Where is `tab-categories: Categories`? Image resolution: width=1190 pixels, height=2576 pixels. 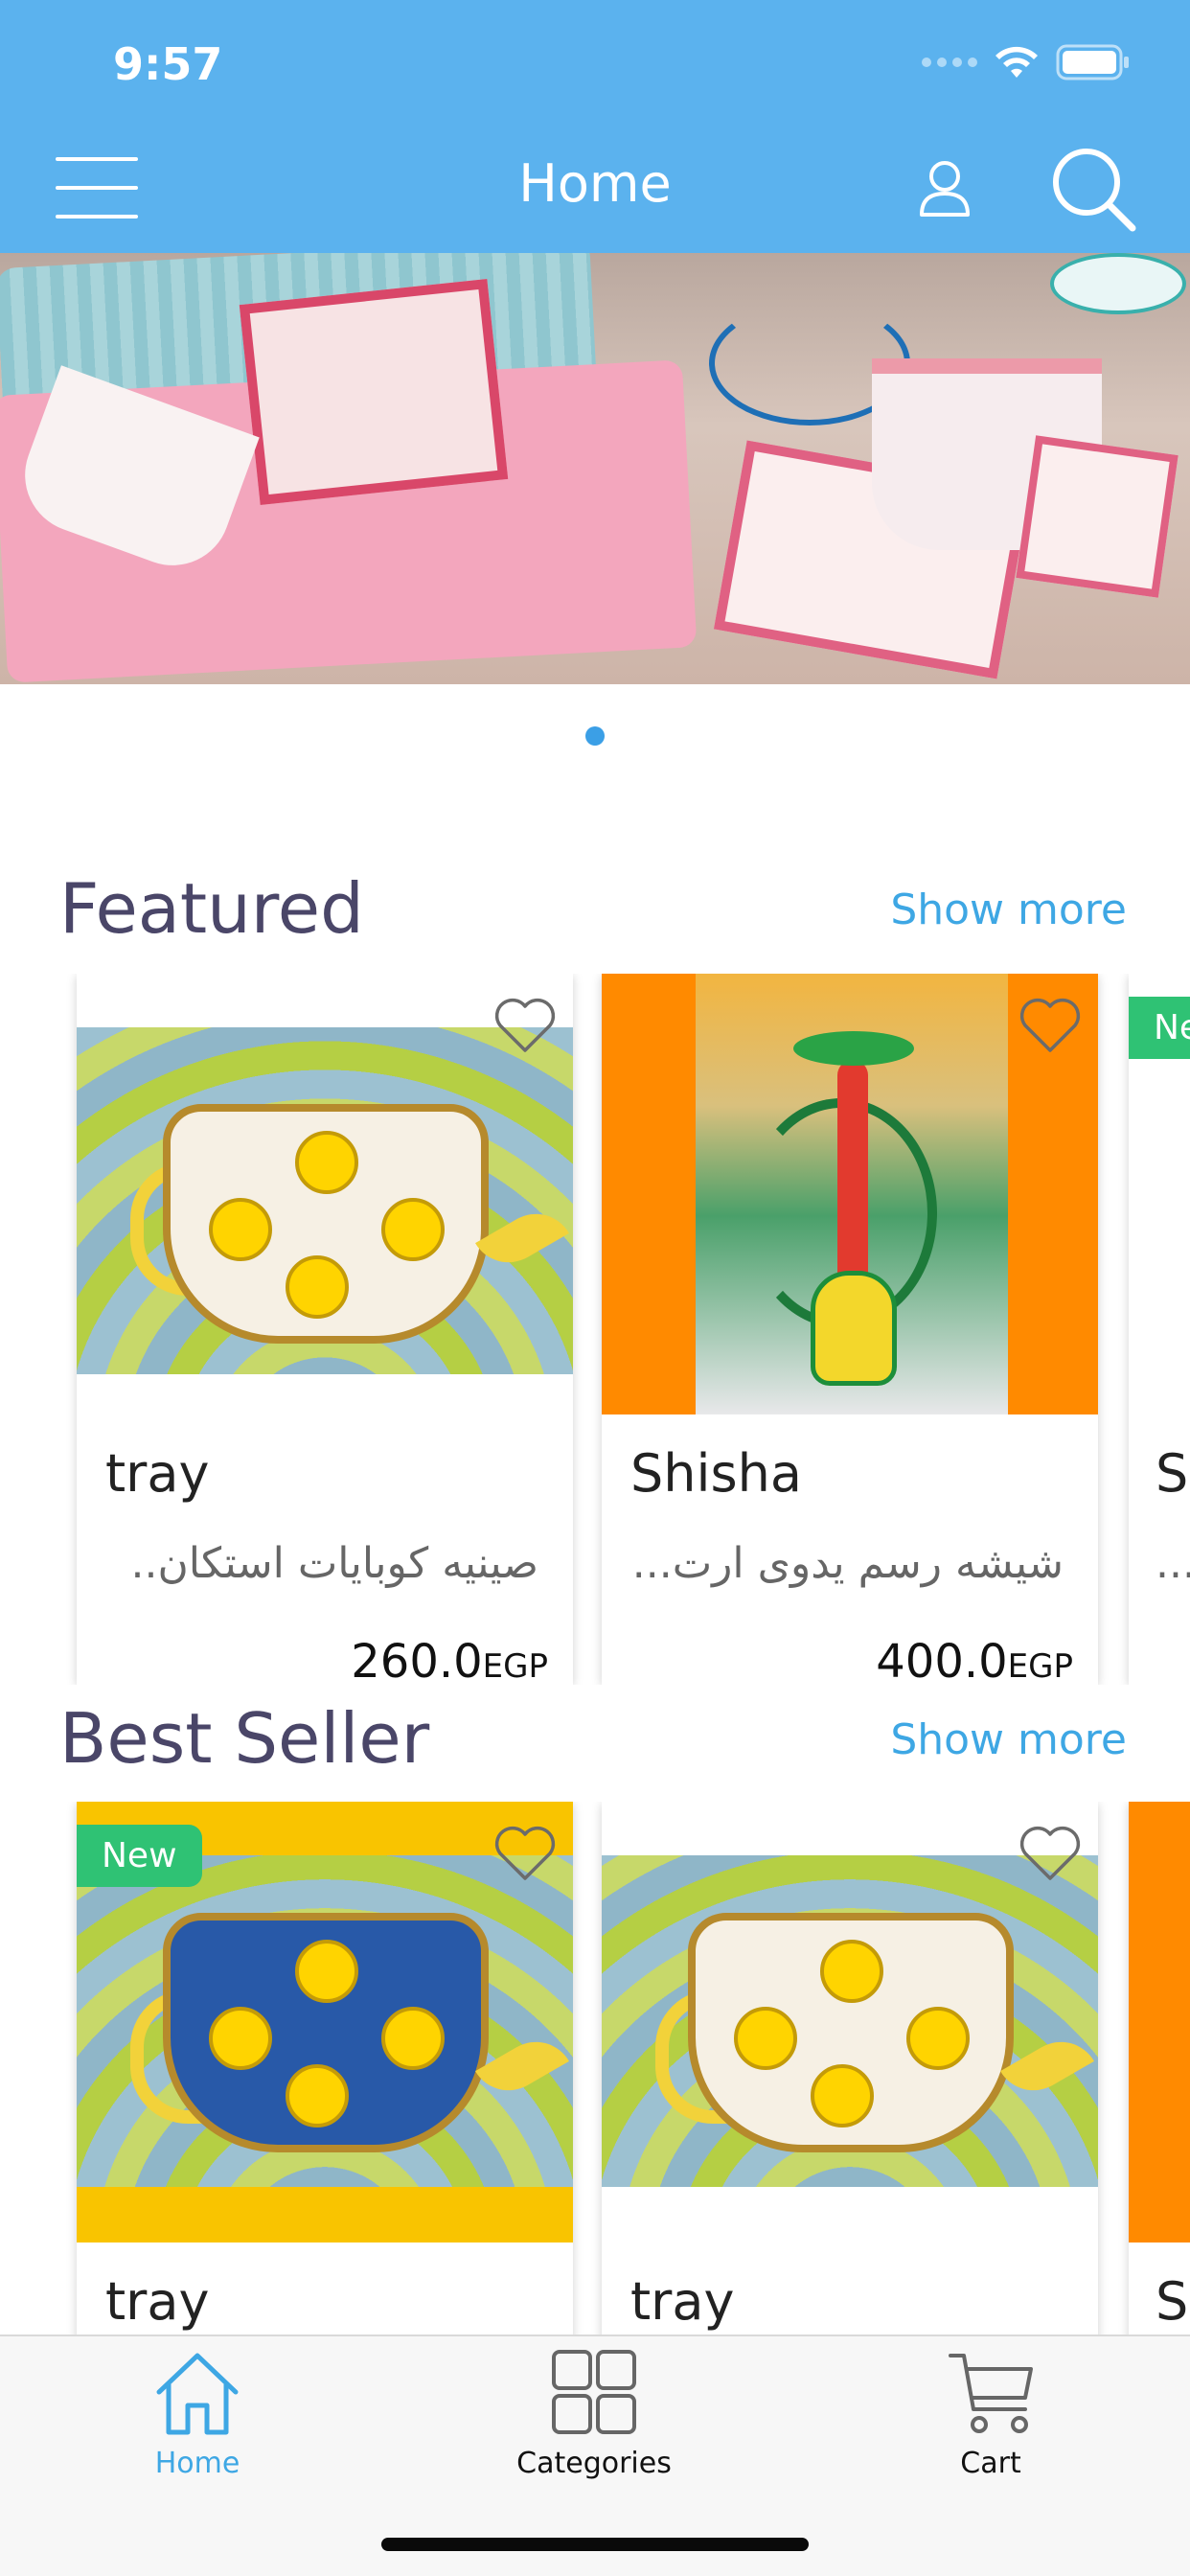
tab-categories: Categories is located at coordinates (594, 2415).